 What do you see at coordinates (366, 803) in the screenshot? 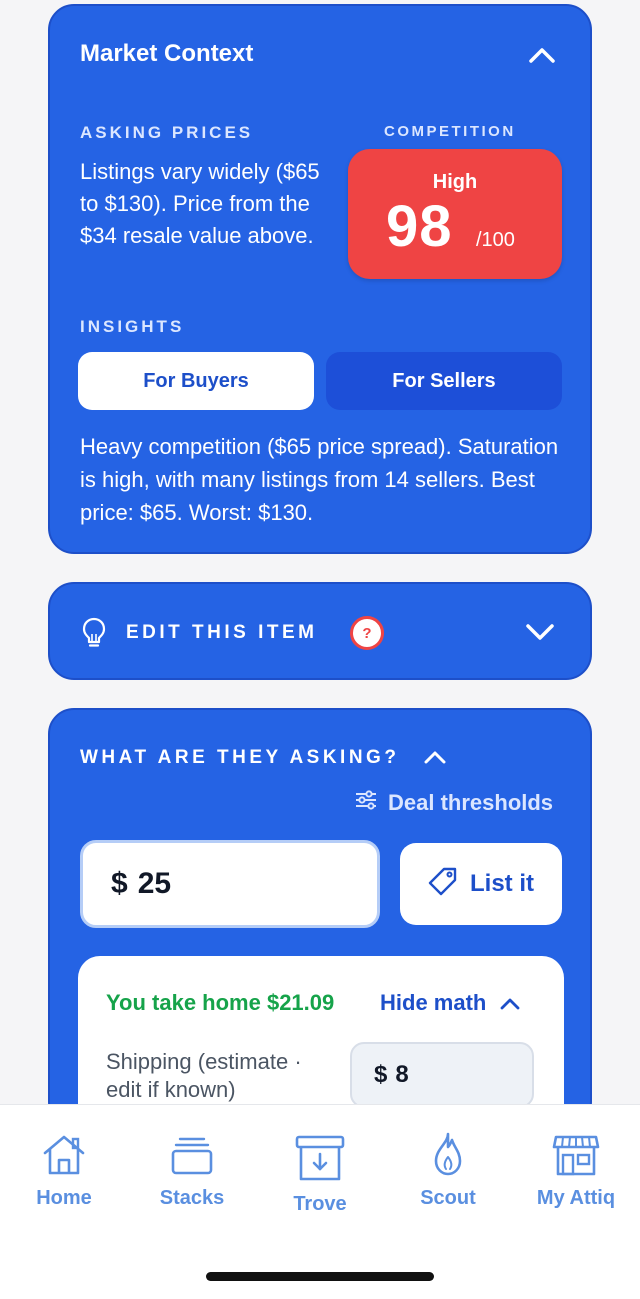
I see `sliders-icon` at bounding box center [366, 803].